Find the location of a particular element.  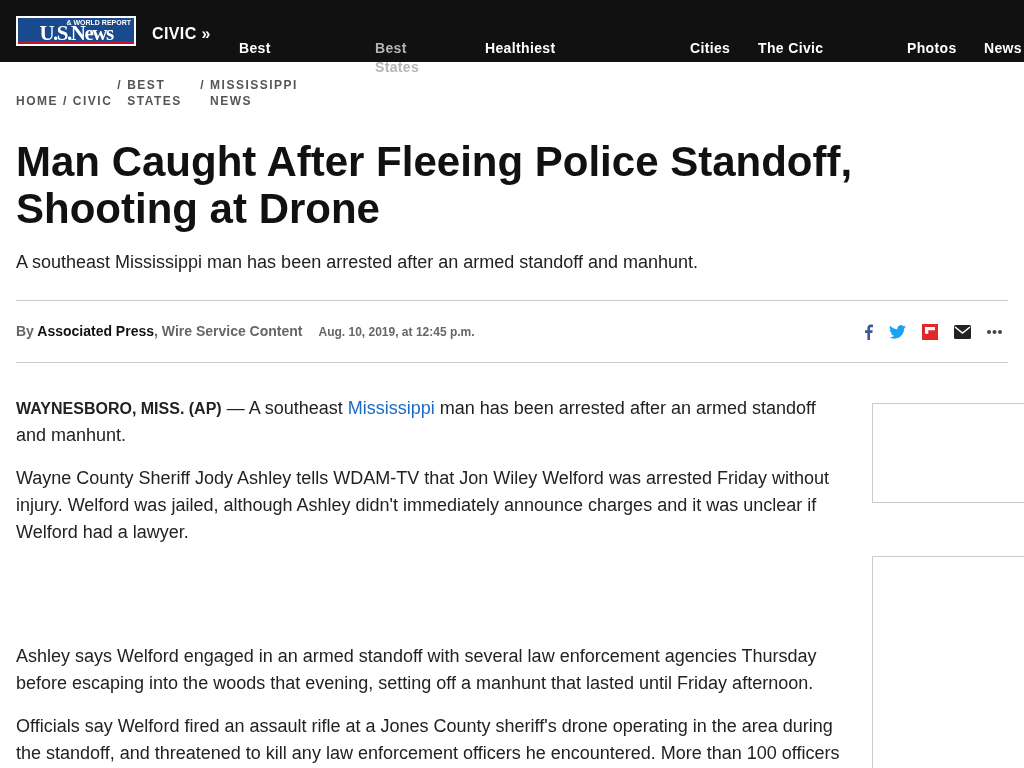

nav-link: Photos is located at coordinates (945, 58).